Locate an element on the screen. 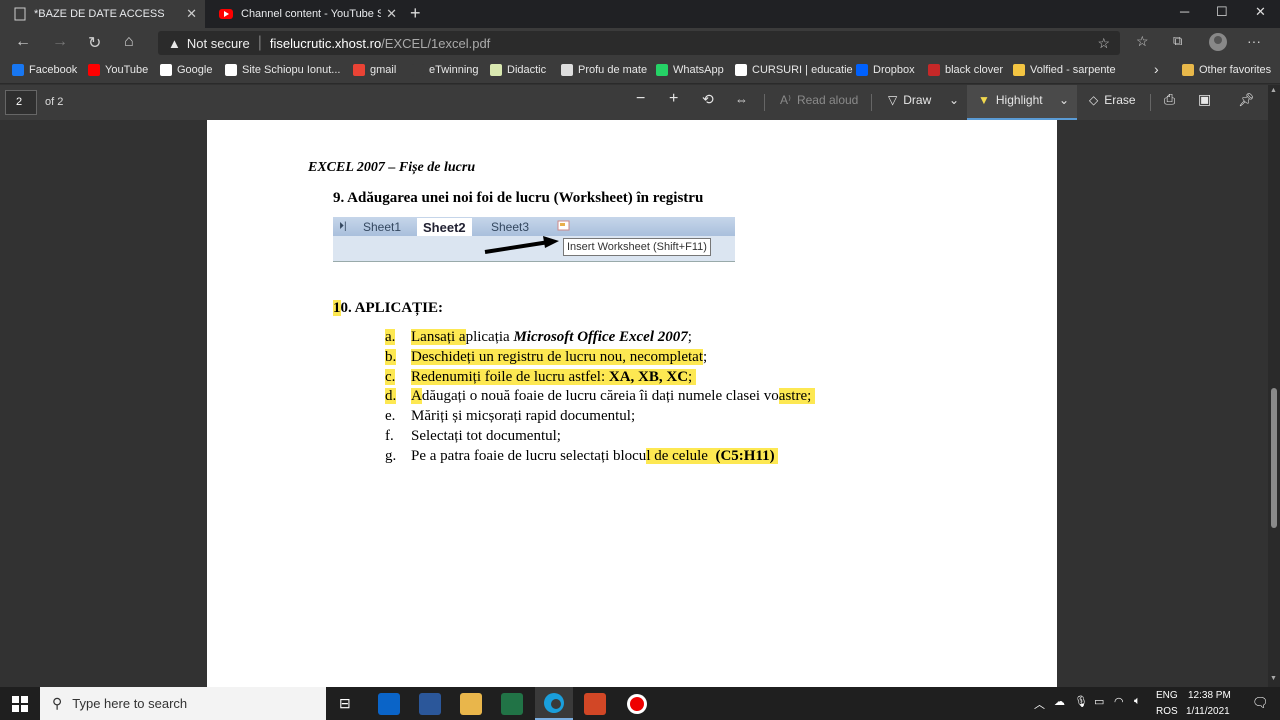 The image size is (1280, 720). file-explorer-icon is located at coordinates (471, 704).